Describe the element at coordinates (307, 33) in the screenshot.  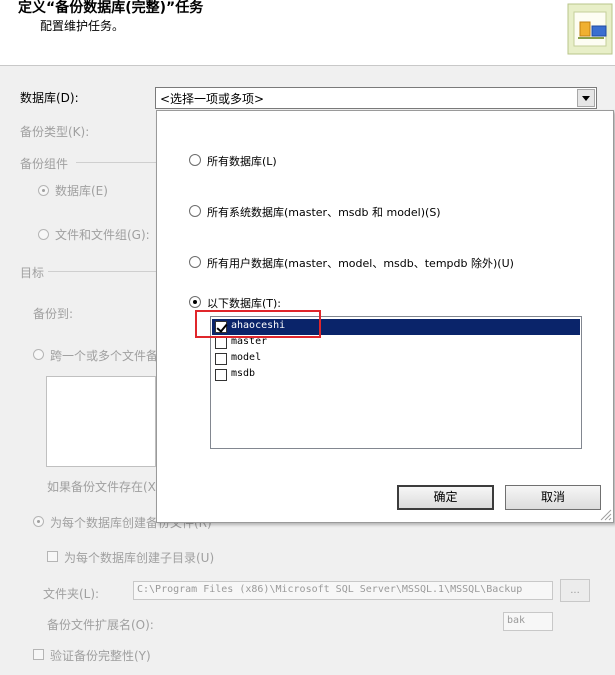
I see `wizard-header: 定义“备份数据库(完整)”任务 配置维护任务。` at that location.